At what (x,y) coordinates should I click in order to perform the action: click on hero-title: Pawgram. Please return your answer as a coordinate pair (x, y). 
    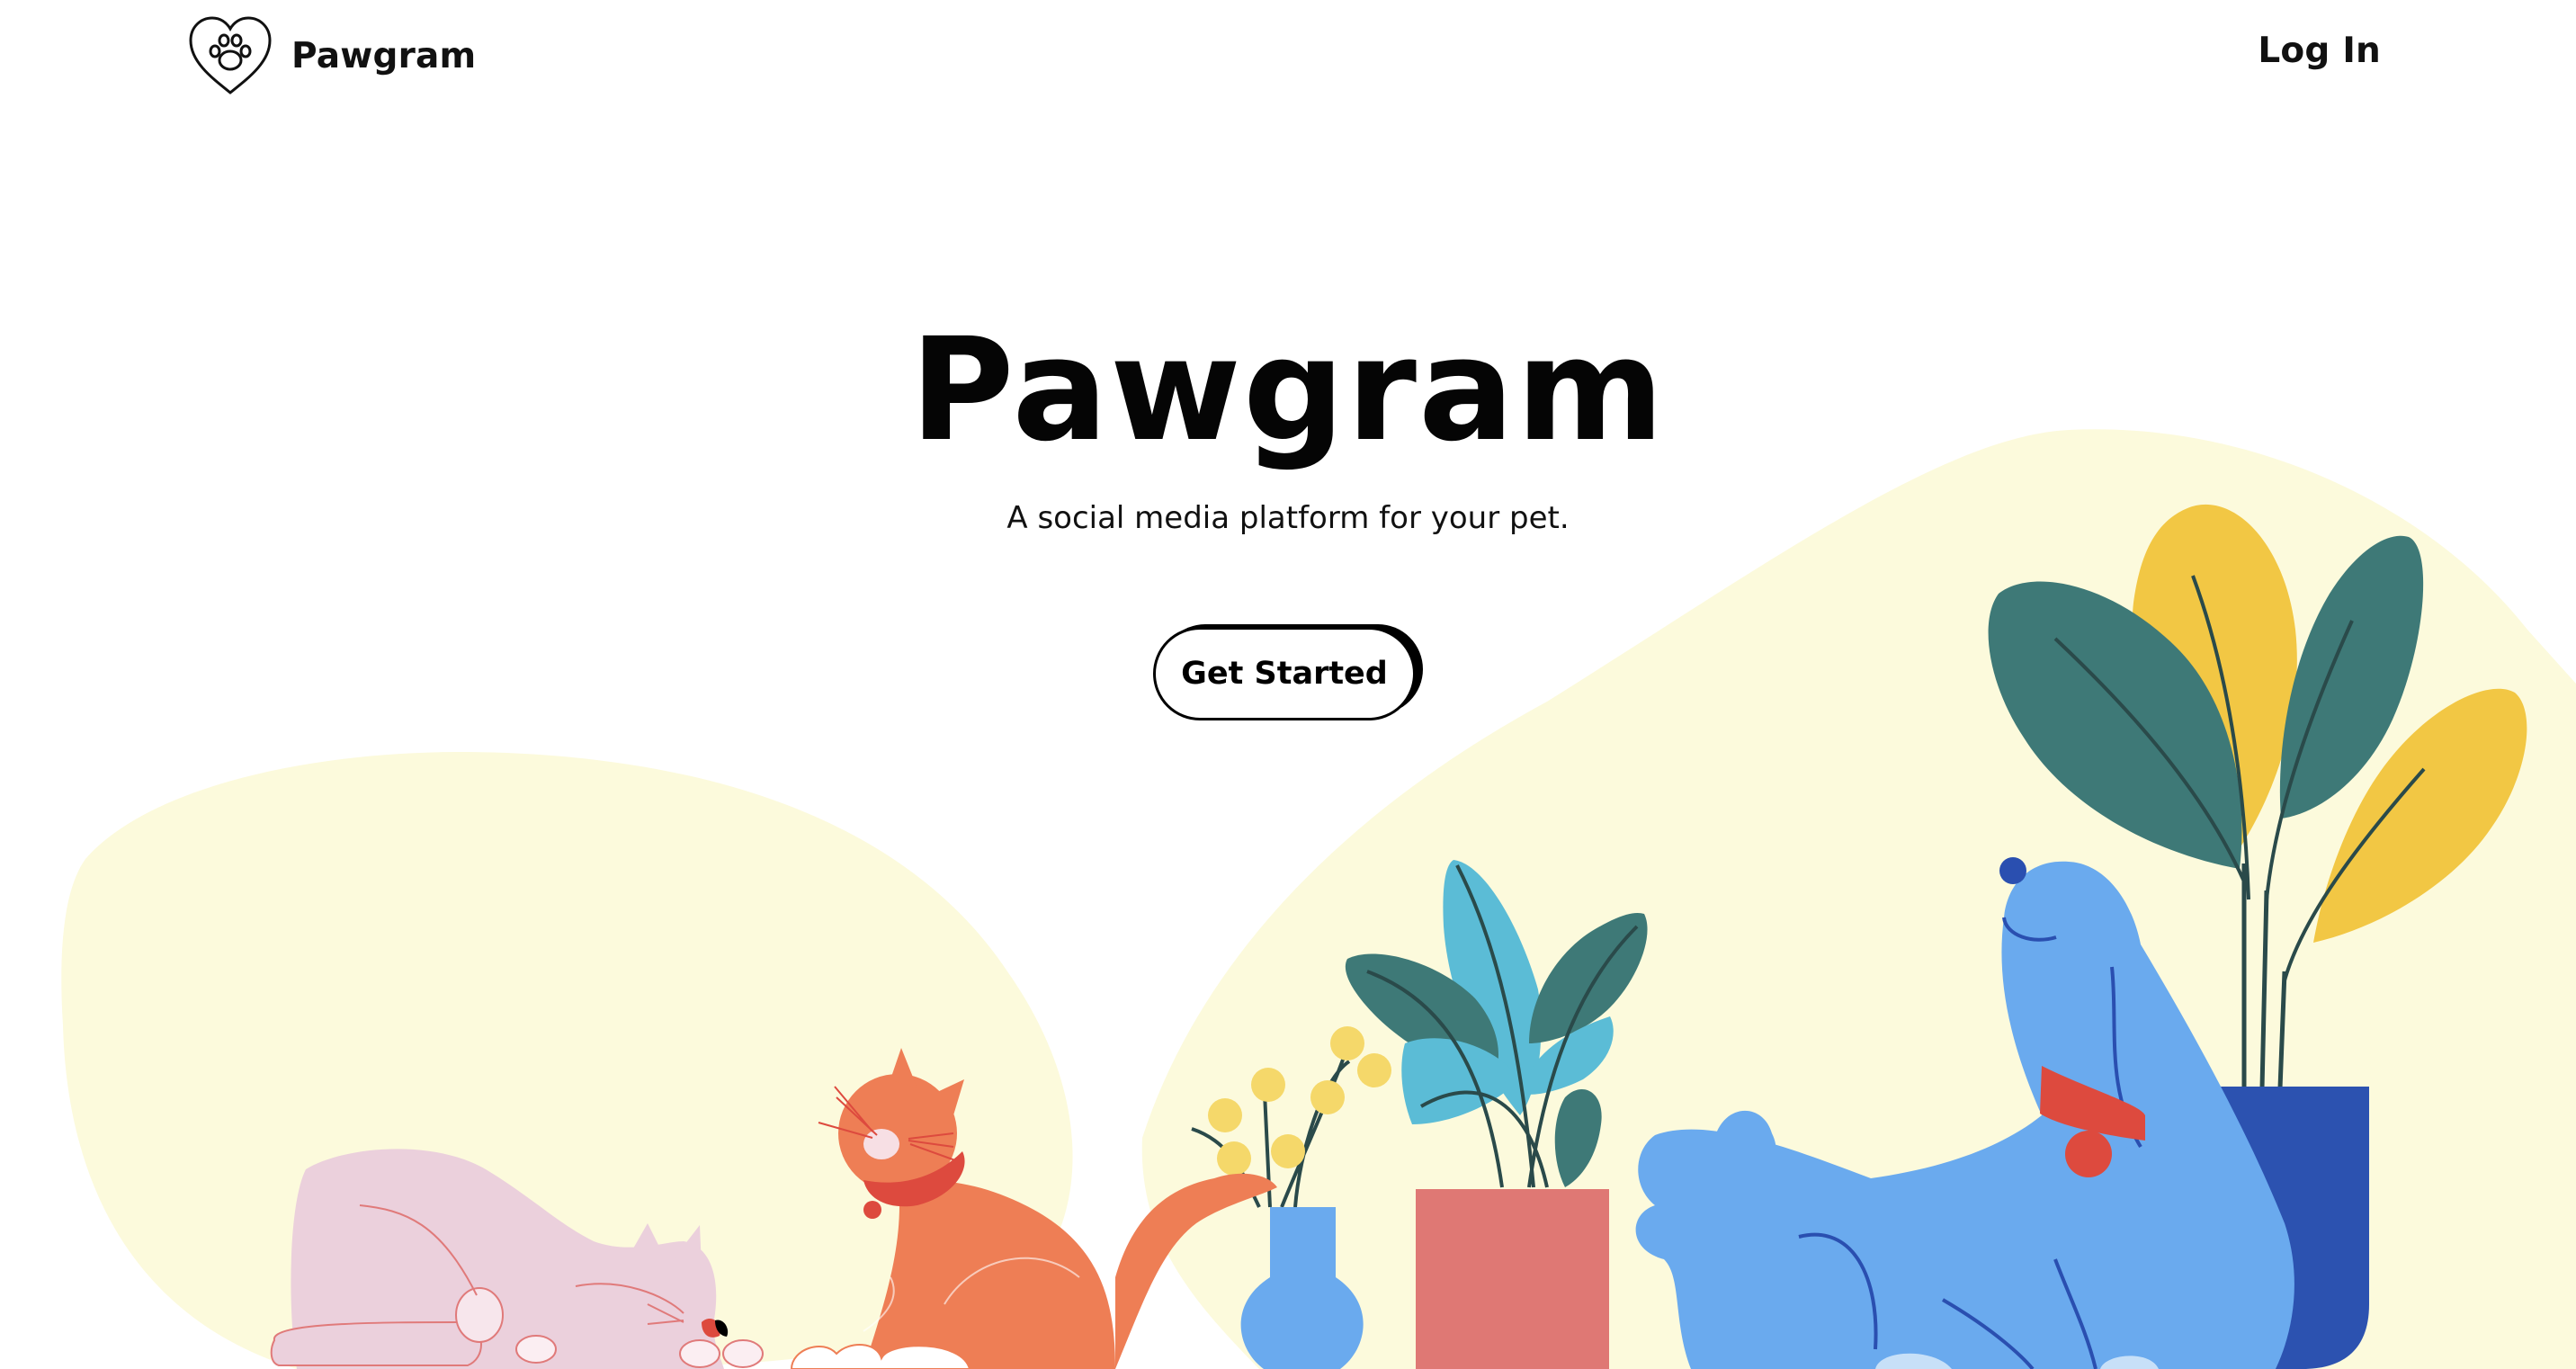
    Looking at the image, I should click on (1288, 390).